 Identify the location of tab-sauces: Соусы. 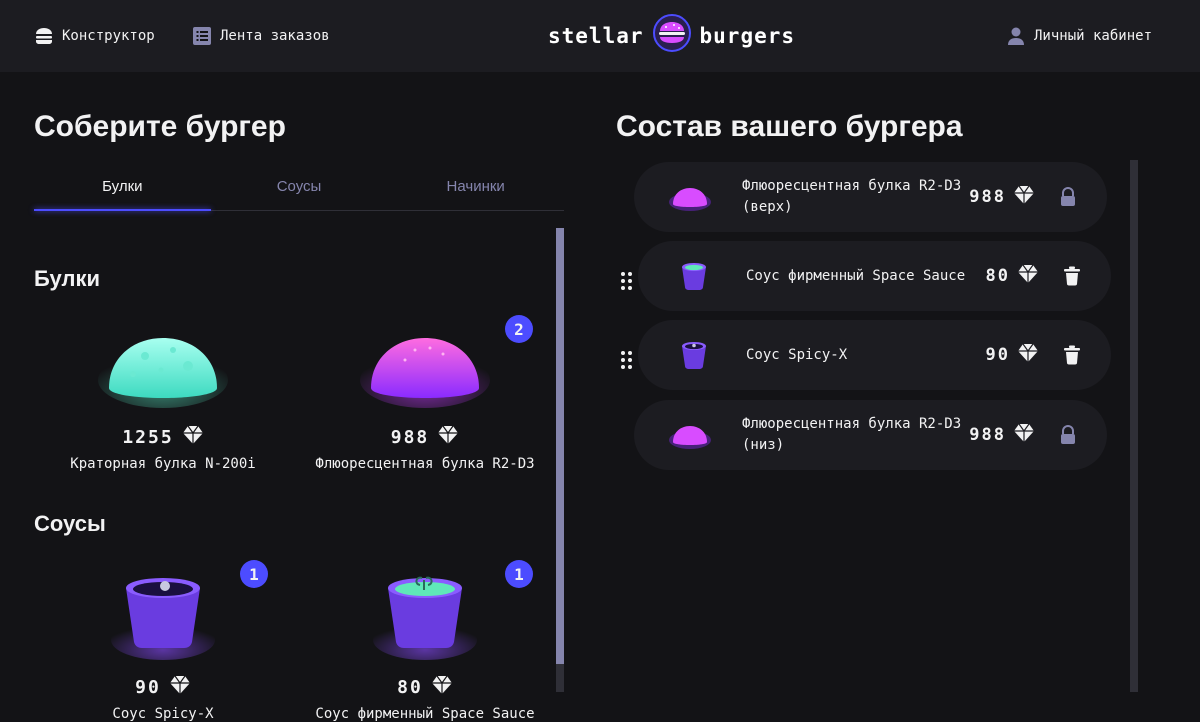
(299, 187).